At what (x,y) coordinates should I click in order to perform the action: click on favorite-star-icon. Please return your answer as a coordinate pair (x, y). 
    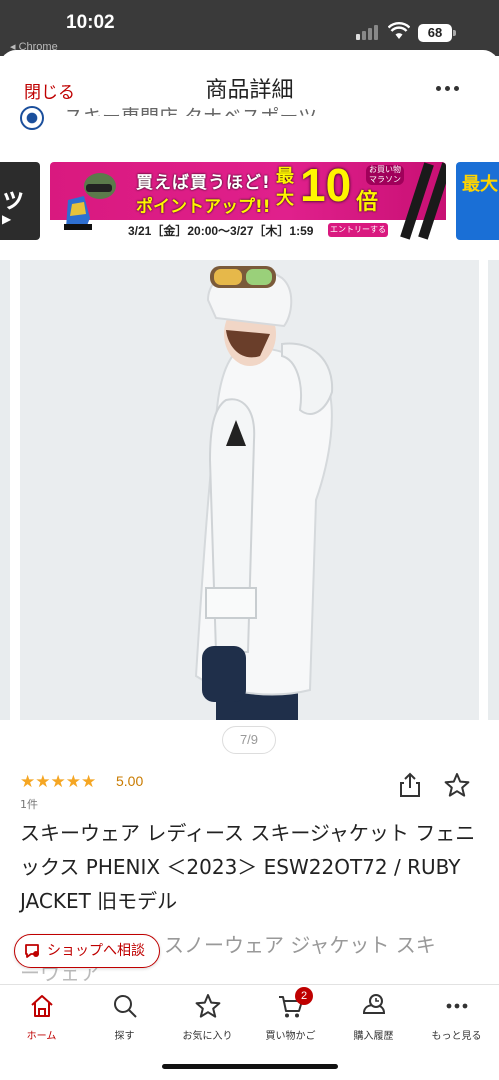
    Looking at the image, I should click on (457, 785).